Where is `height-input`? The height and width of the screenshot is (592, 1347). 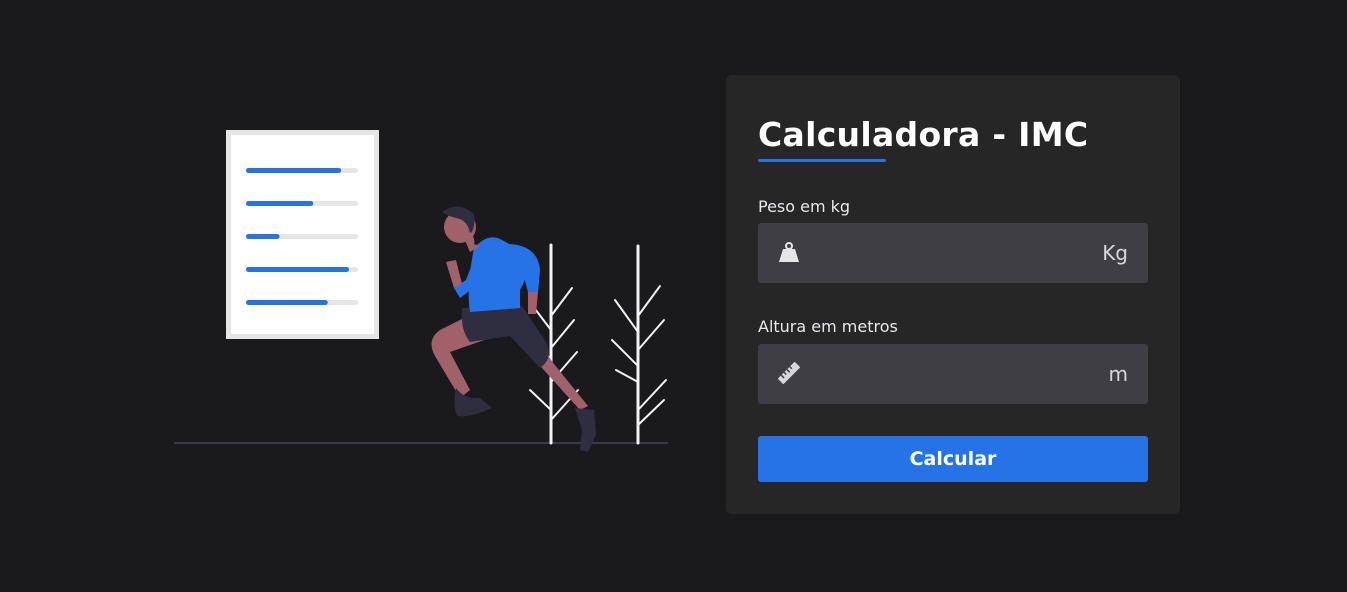 height-input is located at coordinates (951, 374).